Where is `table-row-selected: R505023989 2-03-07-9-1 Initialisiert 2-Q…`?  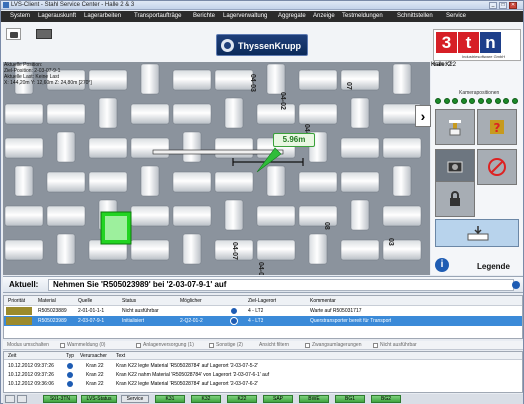 table-row-selected: R505023989 2-03-07-9-1 Initialisiert 2-Q… is located at coordinates (263, 321).